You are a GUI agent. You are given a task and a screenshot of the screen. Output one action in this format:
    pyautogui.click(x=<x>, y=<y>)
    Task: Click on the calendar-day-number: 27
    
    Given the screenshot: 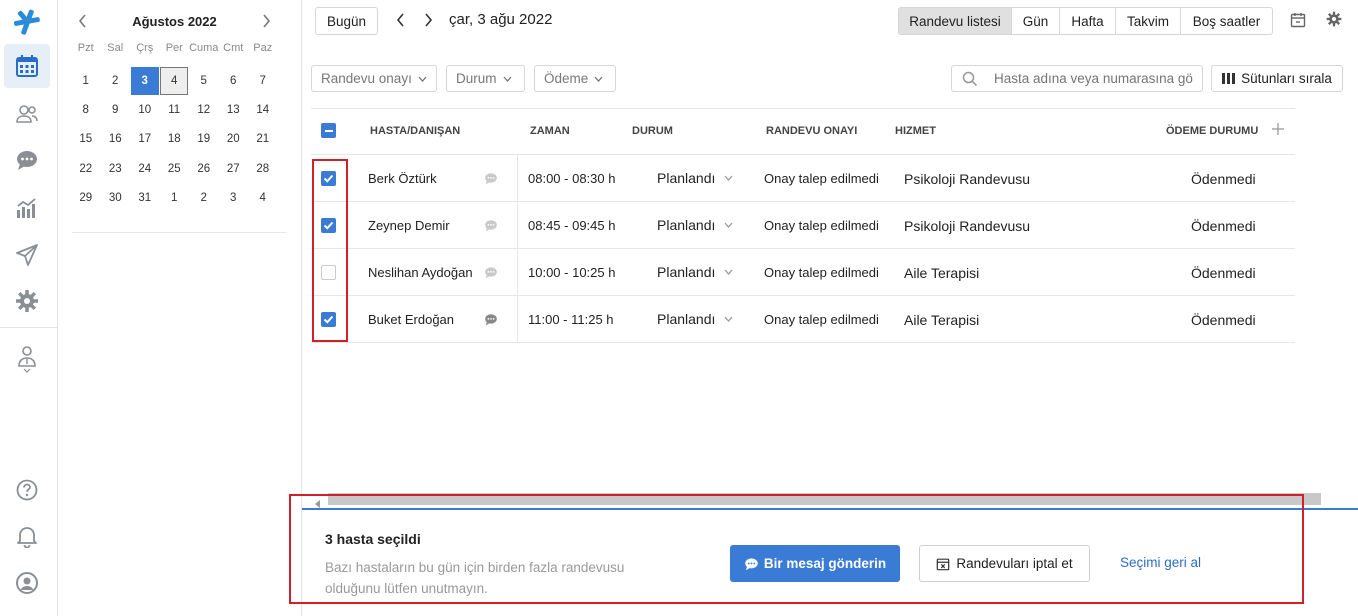 What is the action you would take?
    pyautogui.click(x=233, y=168)
    